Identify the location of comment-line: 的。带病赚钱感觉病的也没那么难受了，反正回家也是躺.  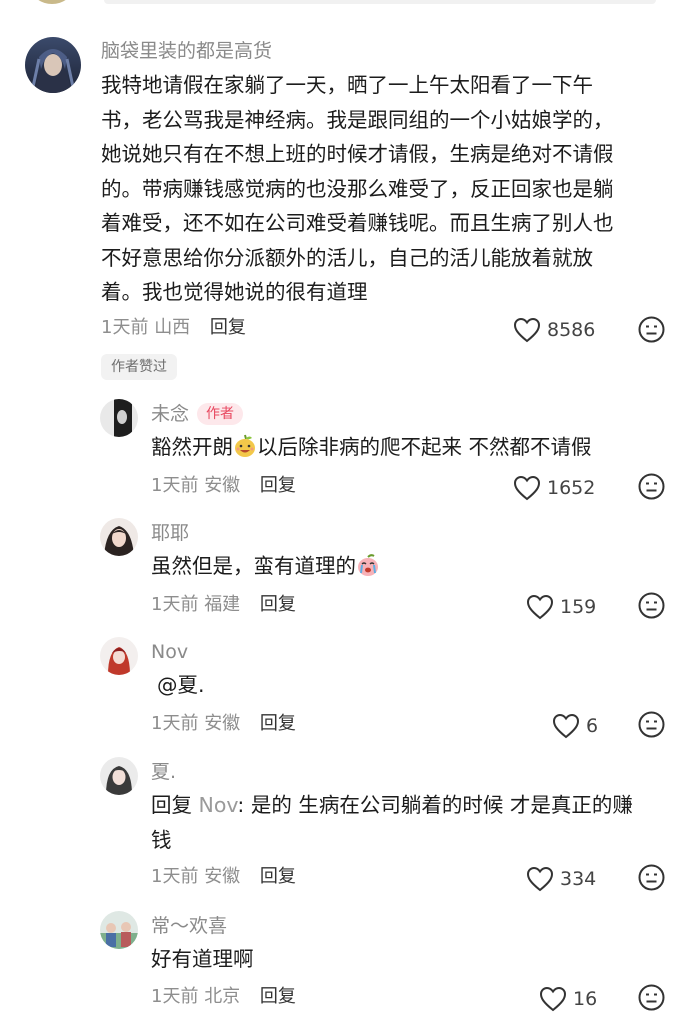
(357, 188).